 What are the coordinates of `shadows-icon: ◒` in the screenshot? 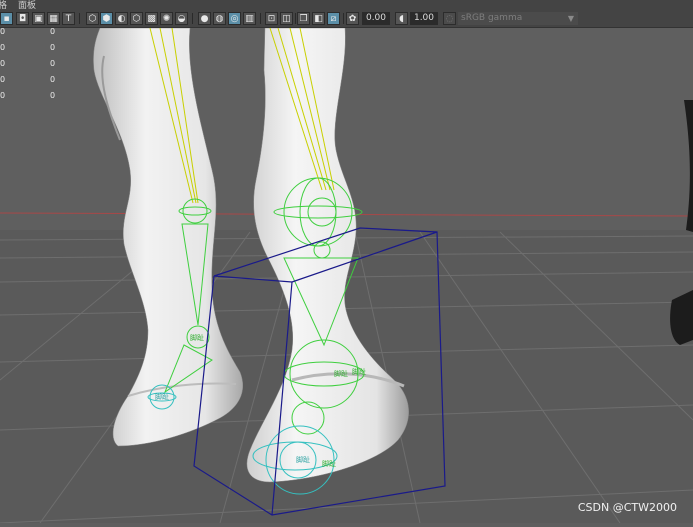 It's located at (181, 18).